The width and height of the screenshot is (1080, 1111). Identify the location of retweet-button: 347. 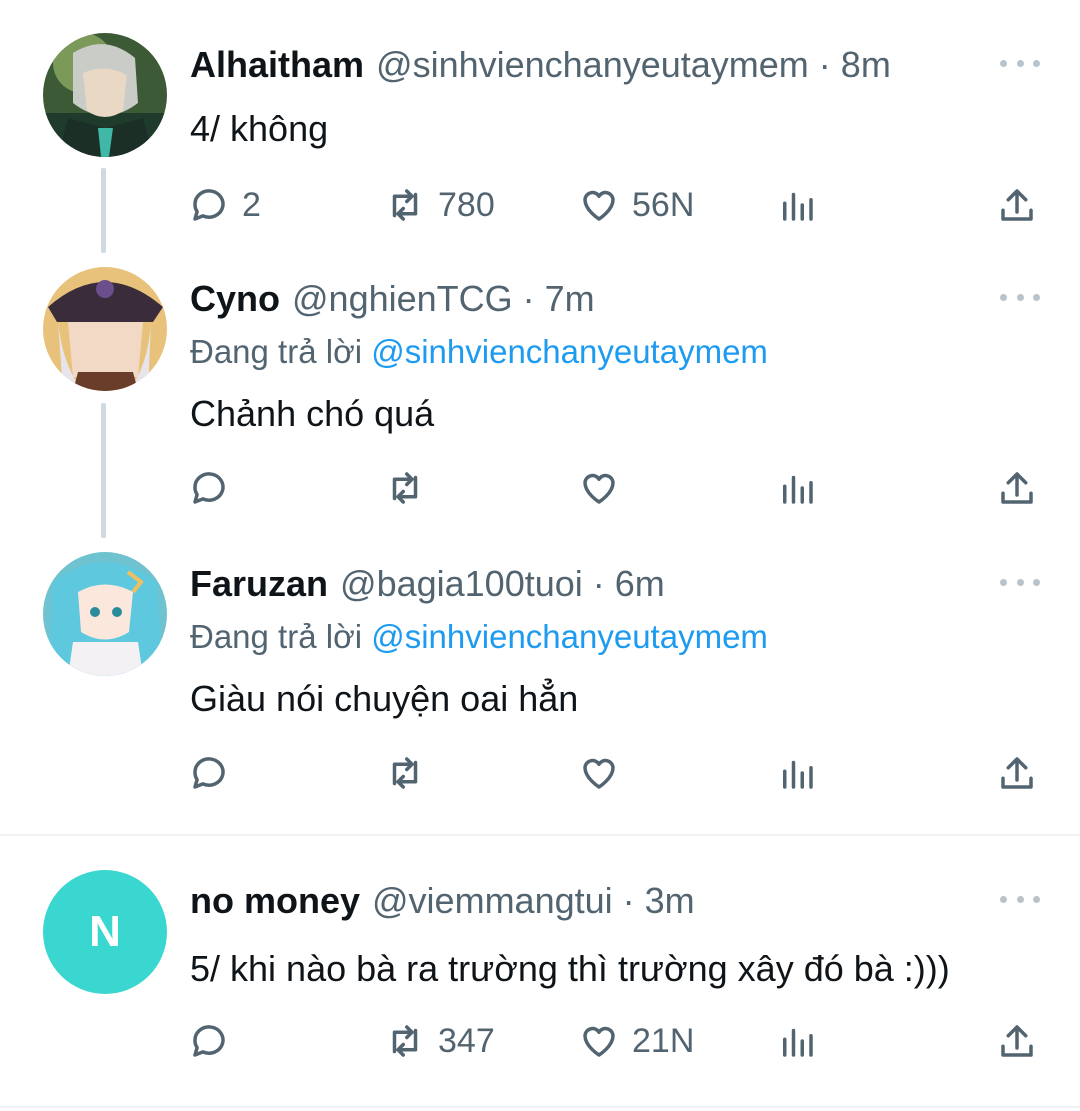
(439, 1041).